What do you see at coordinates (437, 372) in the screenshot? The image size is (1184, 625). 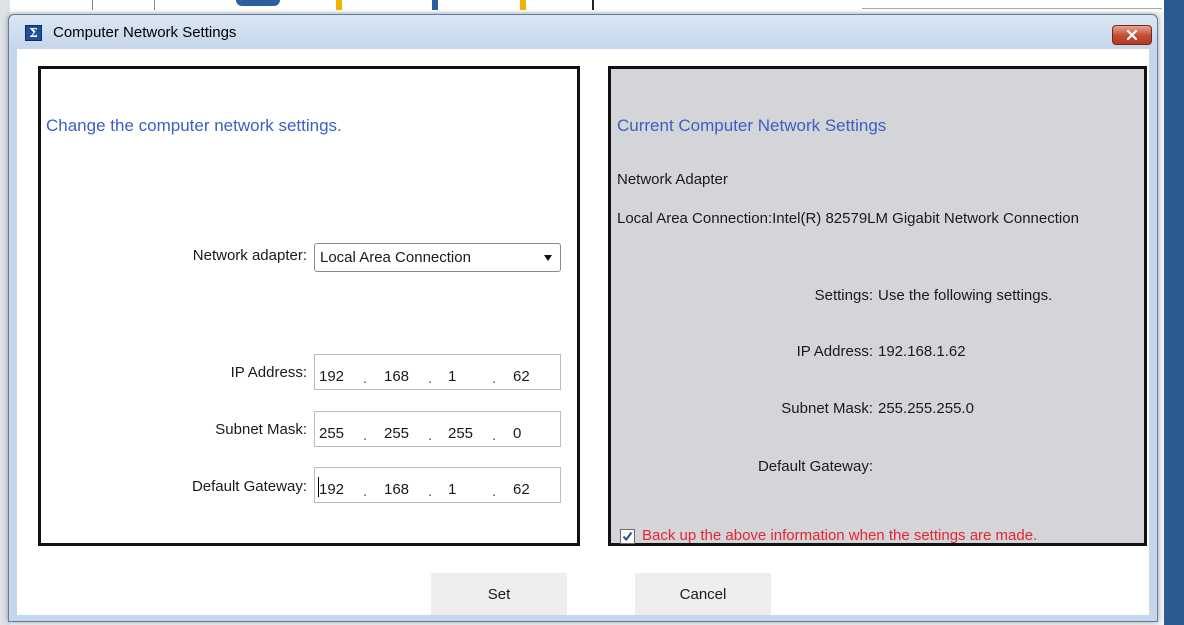 I see `ip-address-input: 192 . 168 . 1 . 62` at bounding box center [437, 372].